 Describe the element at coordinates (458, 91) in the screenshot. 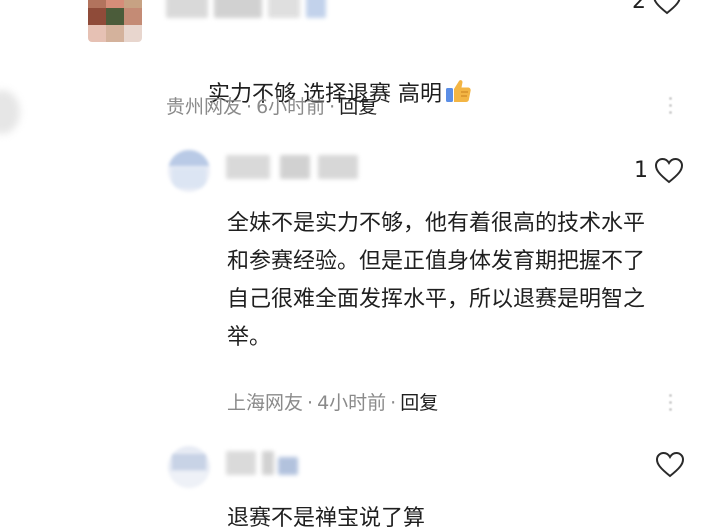

I see `thumbs-up-emoji` at that location.